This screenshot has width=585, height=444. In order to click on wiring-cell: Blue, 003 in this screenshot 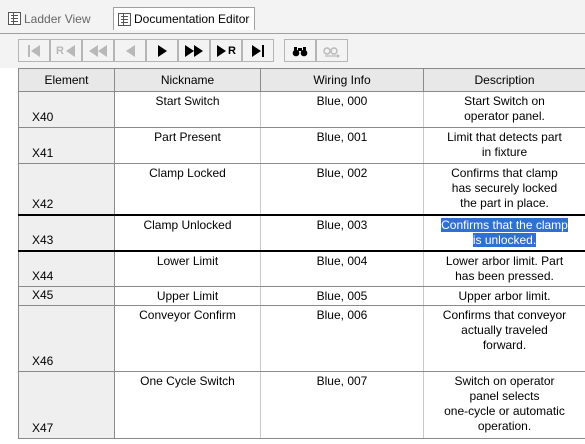, I will do `click(342, 232)`.